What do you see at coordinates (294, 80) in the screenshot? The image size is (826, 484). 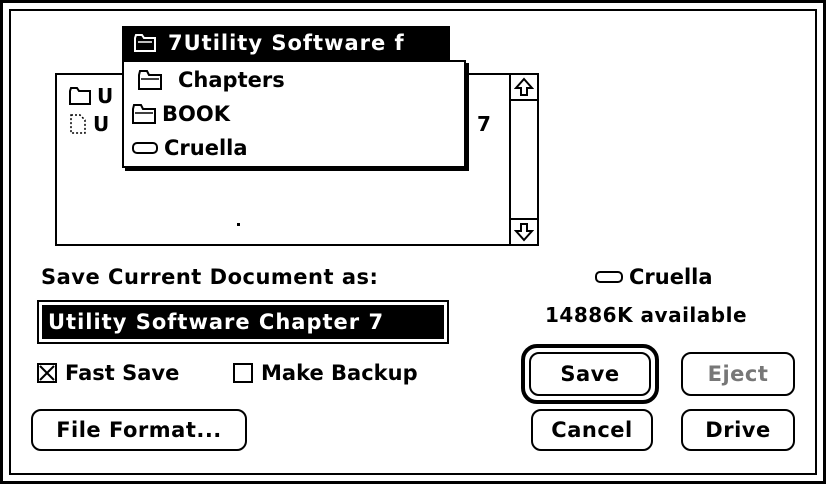 I see `menu-item-chapters: Chapters` at bounding box center [294, 80].